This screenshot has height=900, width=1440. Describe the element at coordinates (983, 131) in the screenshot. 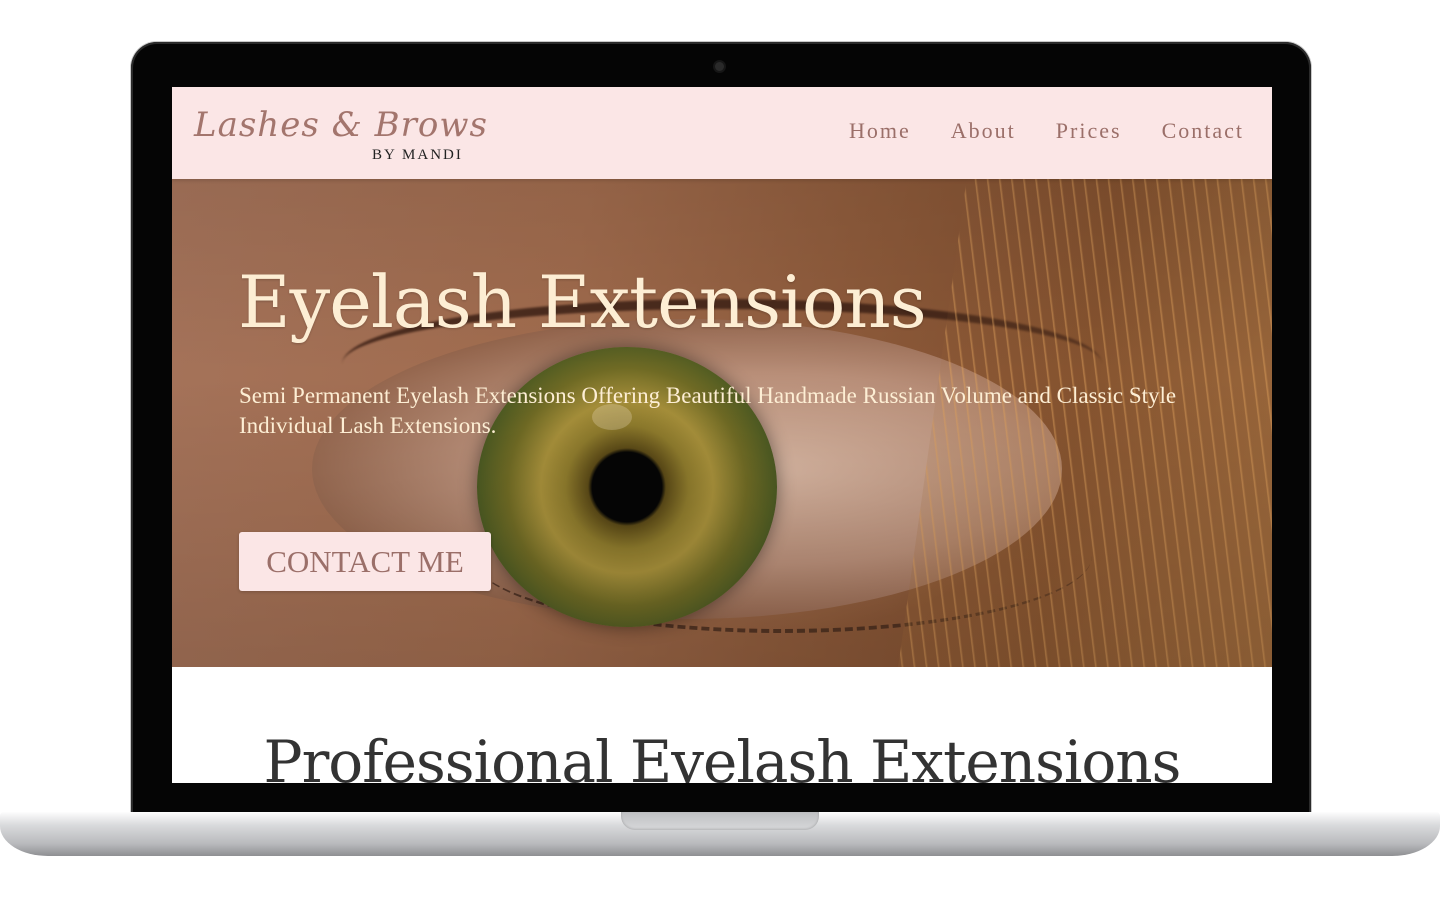

I see `nav-about: About` at that location.